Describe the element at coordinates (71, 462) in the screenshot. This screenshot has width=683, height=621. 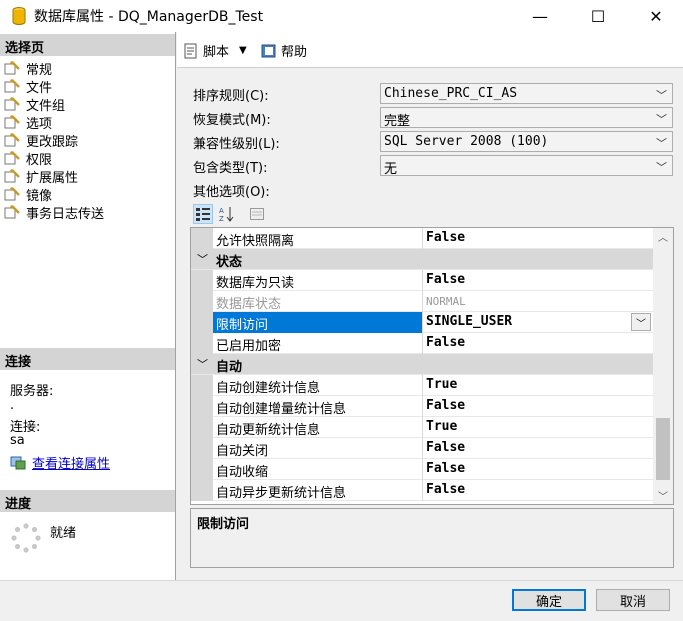
I see `view-connection-properties-link: 查看连接属性` at that location.